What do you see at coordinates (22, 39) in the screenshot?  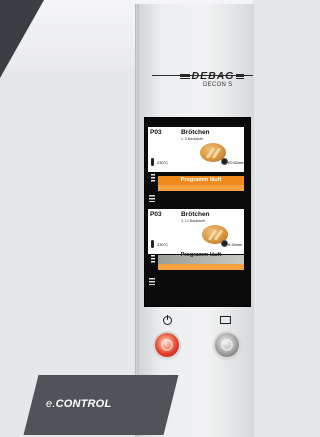 I see `corner-decoration` at bounding box center [22, 39].